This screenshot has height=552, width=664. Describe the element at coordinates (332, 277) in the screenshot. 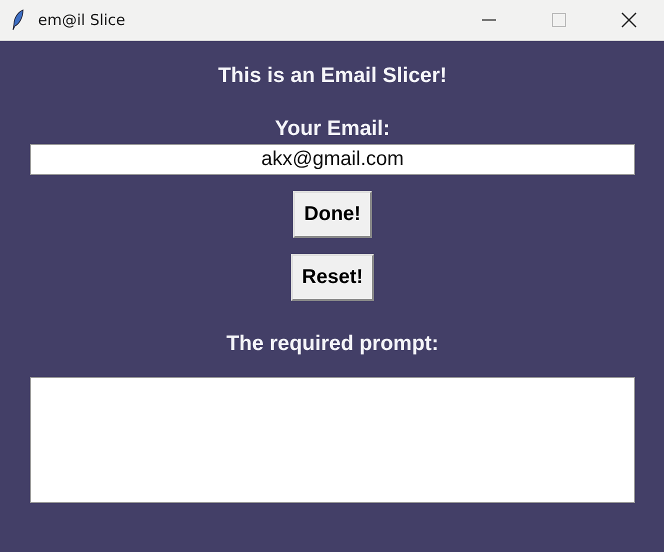

I see `reset-button: Reset!` at that location.